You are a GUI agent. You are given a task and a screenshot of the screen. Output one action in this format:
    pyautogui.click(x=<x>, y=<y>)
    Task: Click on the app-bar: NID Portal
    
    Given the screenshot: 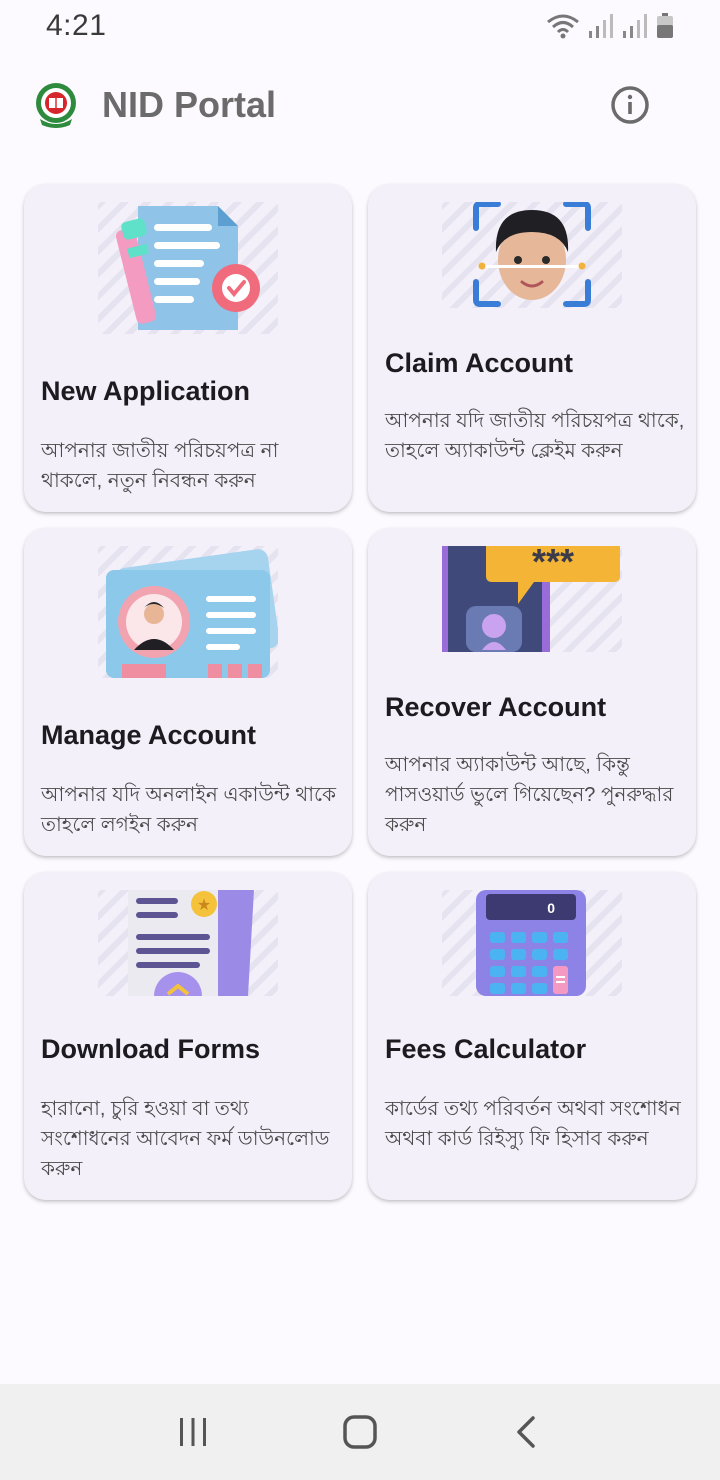 What is the action you would take?
    pyautogui.click(x=360, y=105)
    